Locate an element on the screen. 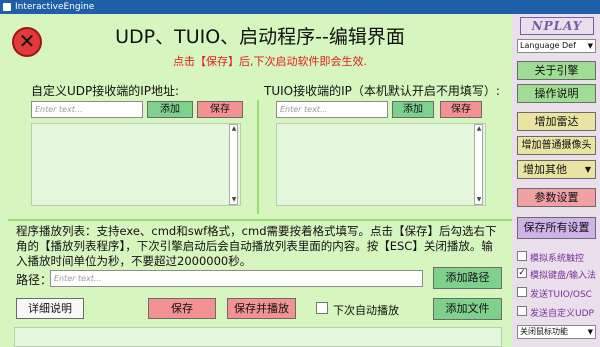 This screenshot has width=600, height=347. add-radar-button: 增加雷达 is located at coordinates (556, 121).